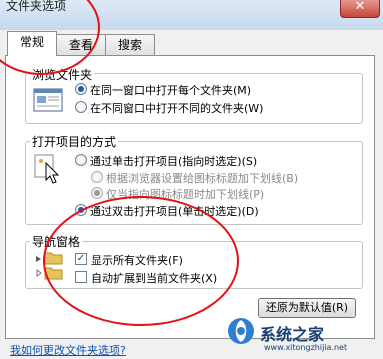 Image resolution: width=383 pixels, height=359 pixels. I want to click on radio-same-window-label: 在同一窗口中打开每个文件夹(M), so click(171, 90).